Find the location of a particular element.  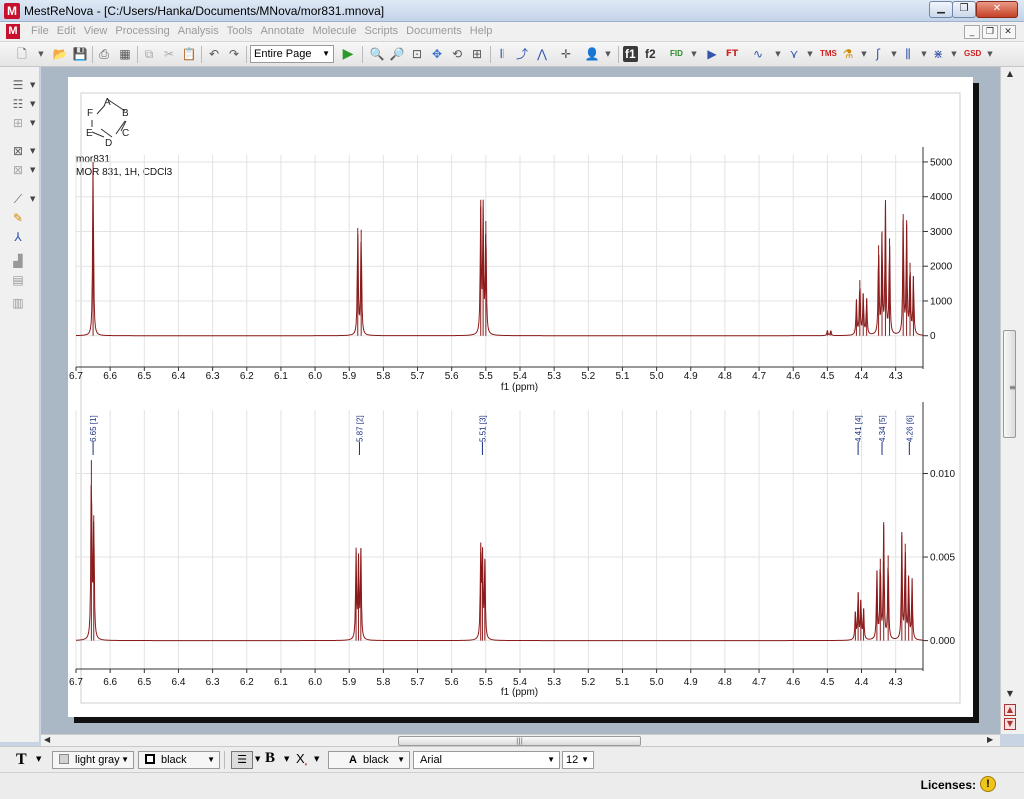

phase-correction-icon: ▶ is located at coordinates (712, 54).